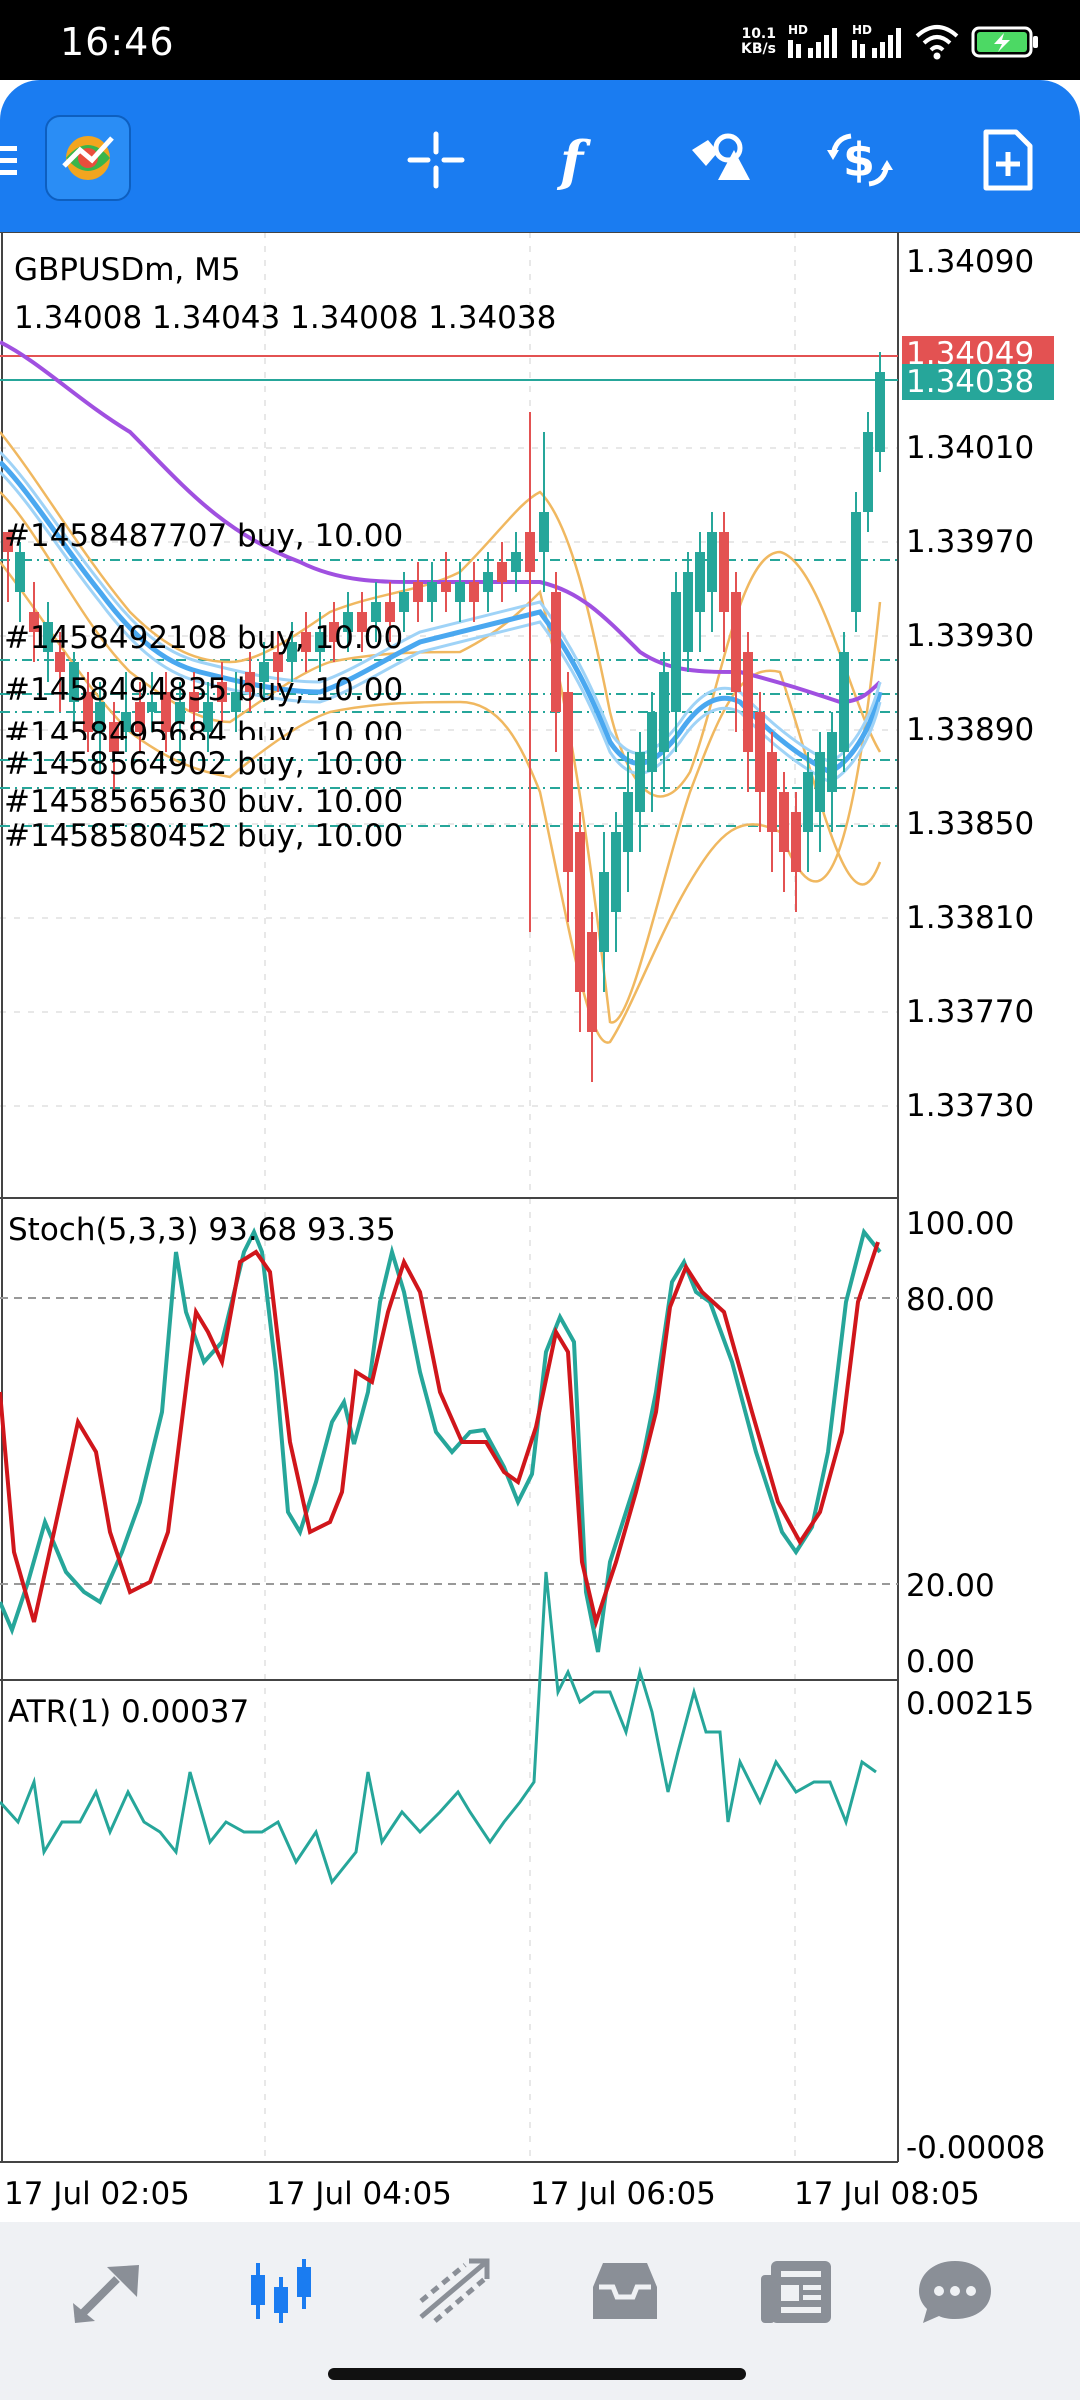  I want to click on chart-candles-icon, so click(281, 2292).